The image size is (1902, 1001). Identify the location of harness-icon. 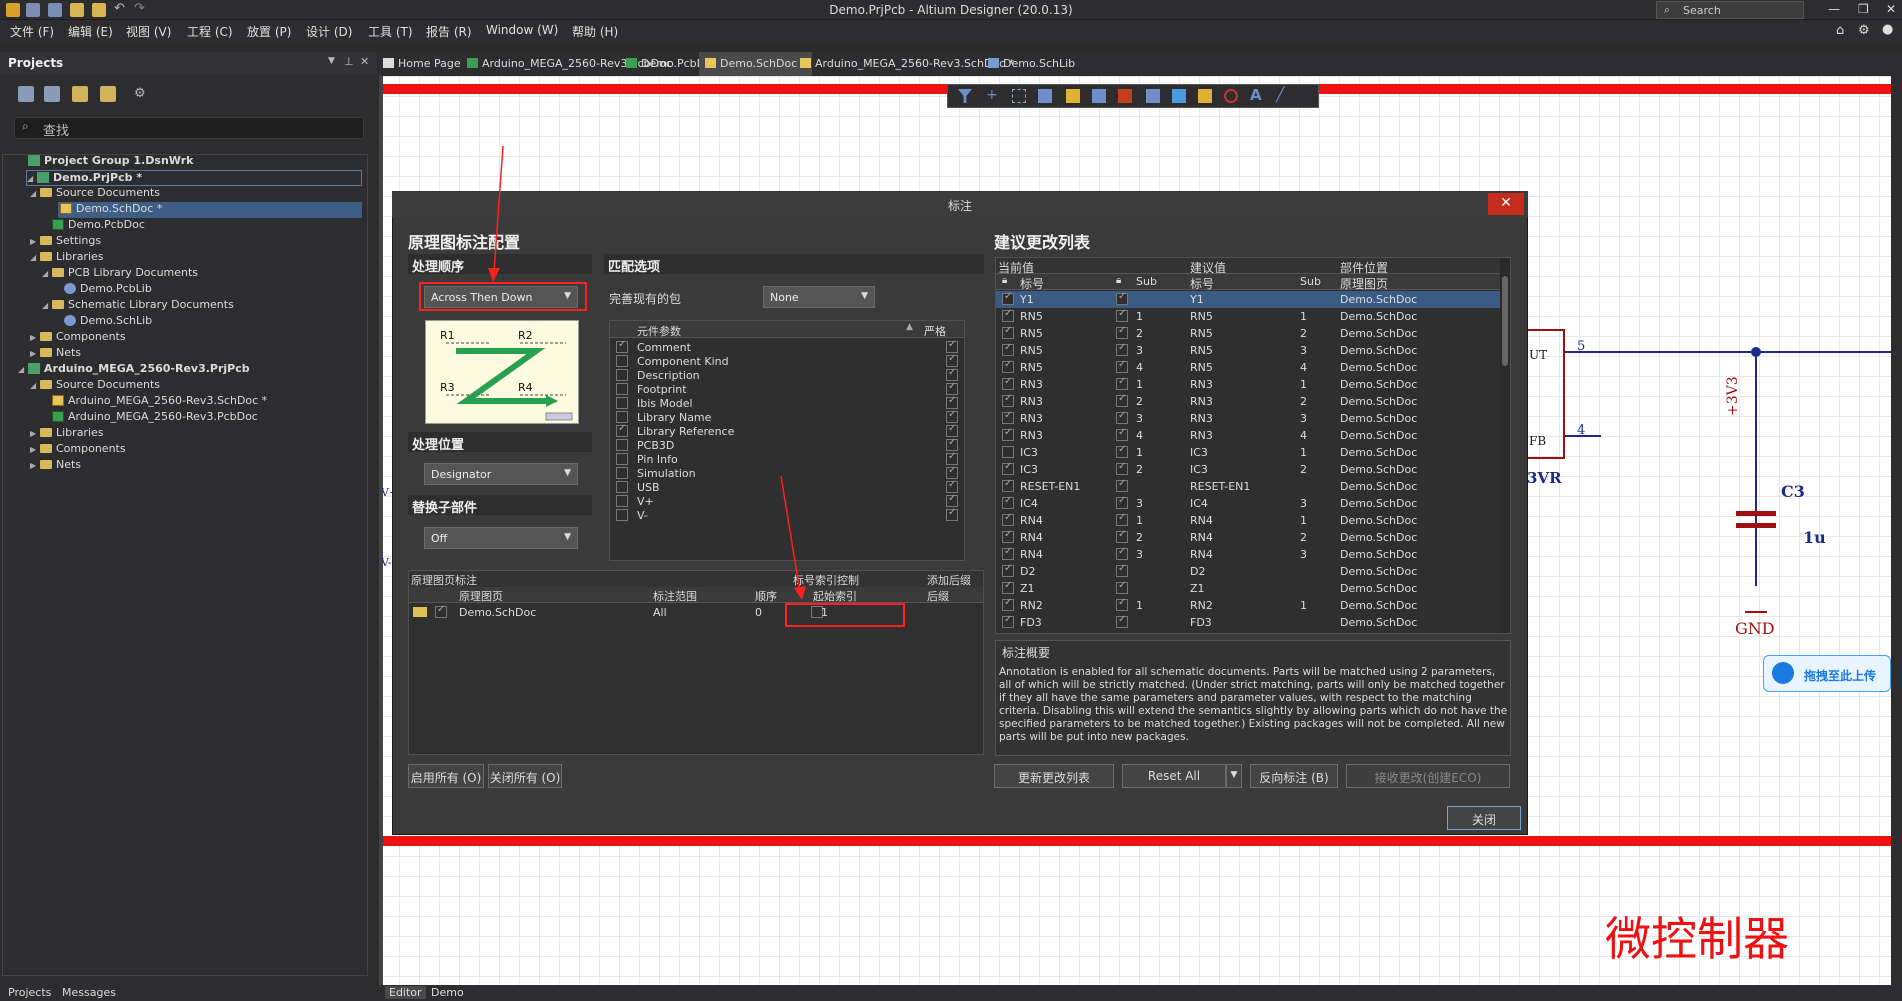
(1099, 96).